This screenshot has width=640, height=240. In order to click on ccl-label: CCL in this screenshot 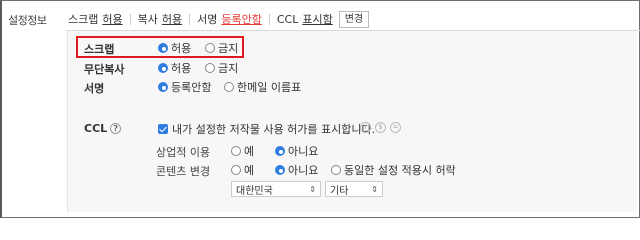, I will do `click(96, 128)`.